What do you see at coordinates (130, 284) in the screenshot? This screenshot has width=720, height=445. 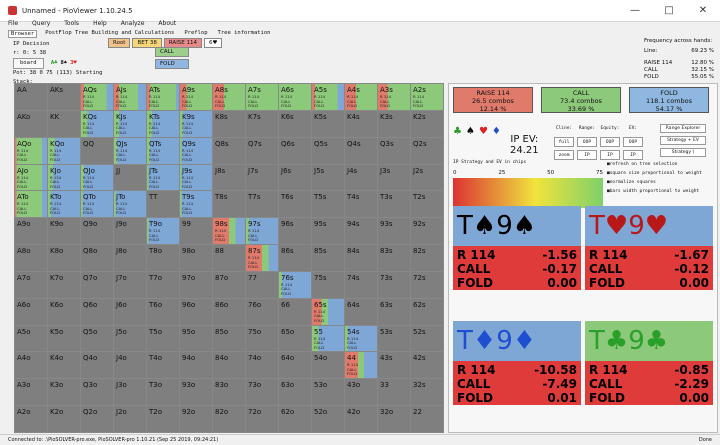 I see `hand-cell: J7o` at bounding box center [130, 284].